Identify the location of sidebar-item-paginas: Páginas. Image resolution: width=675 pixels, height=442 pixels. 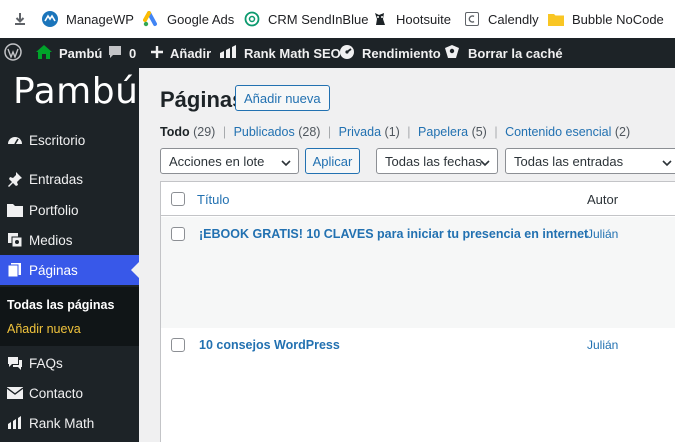
(69, 270).